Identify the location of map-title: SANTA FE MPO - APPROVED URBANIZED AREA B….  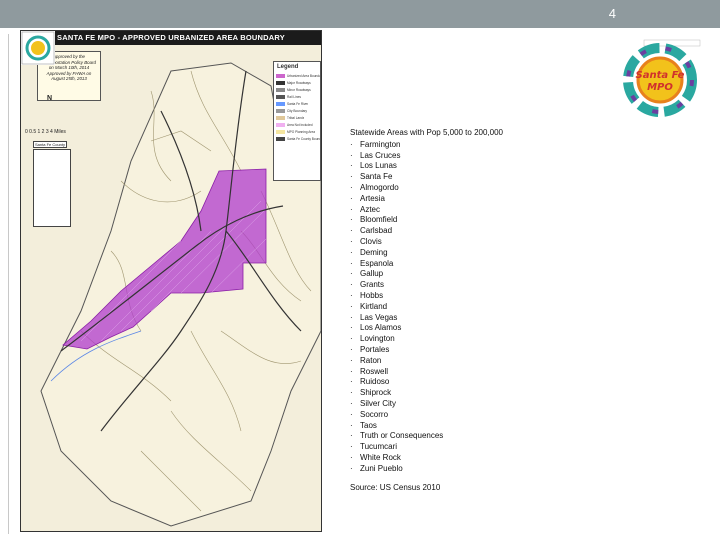
(171, 38).